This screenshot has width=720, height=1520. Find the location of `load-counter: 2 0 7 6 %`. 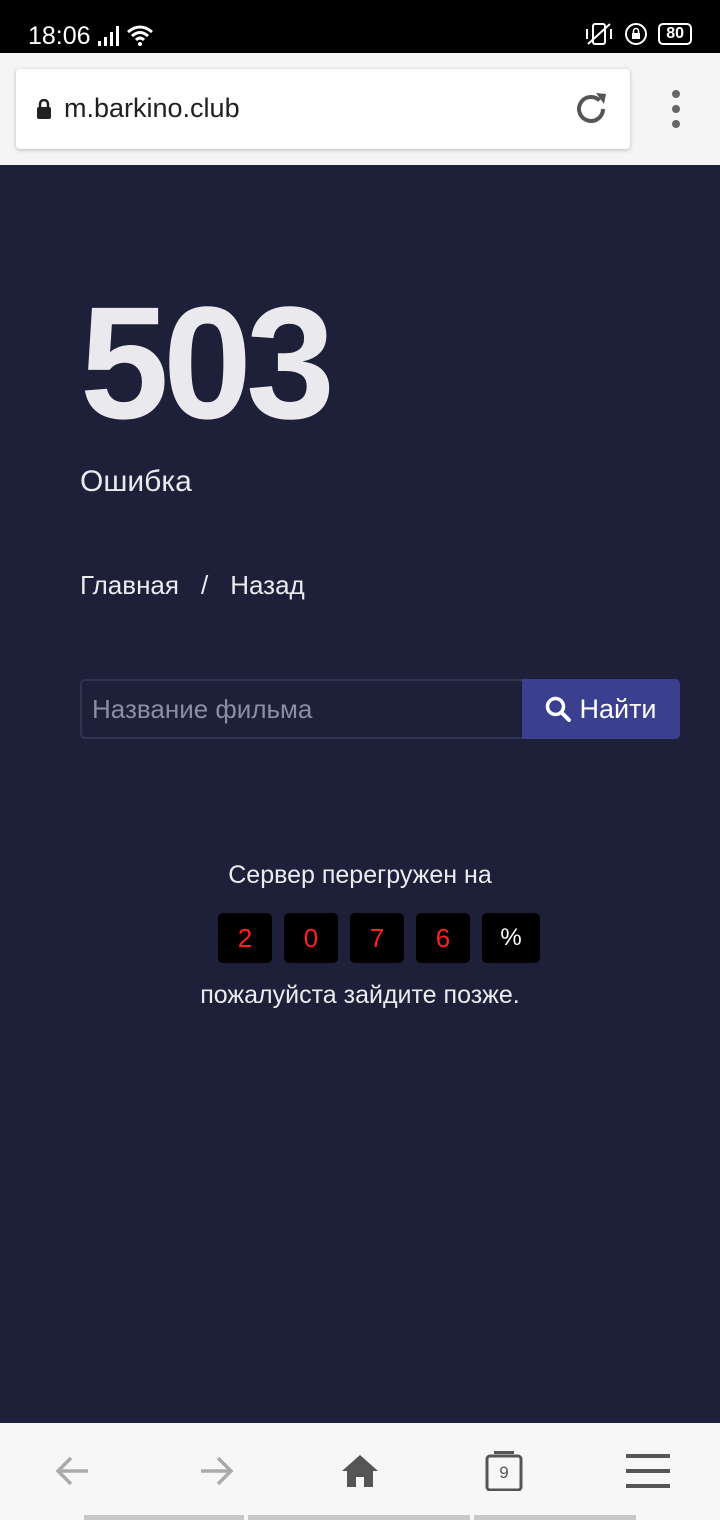

load-counter: 2 0 7 6 % is located at coordinates (379, 938).